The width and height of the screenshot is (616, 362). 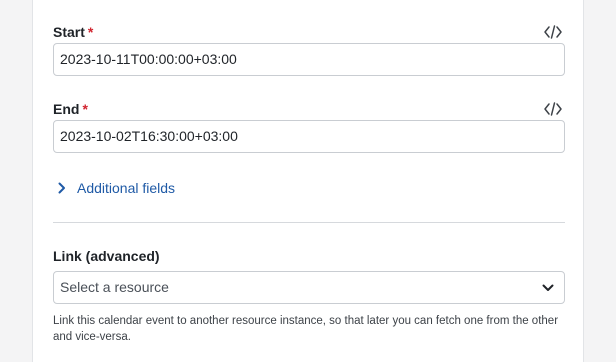 I want to click on end-field: End * 2023-10-02T16:30:00+03:00, so click(x=309, y=126).